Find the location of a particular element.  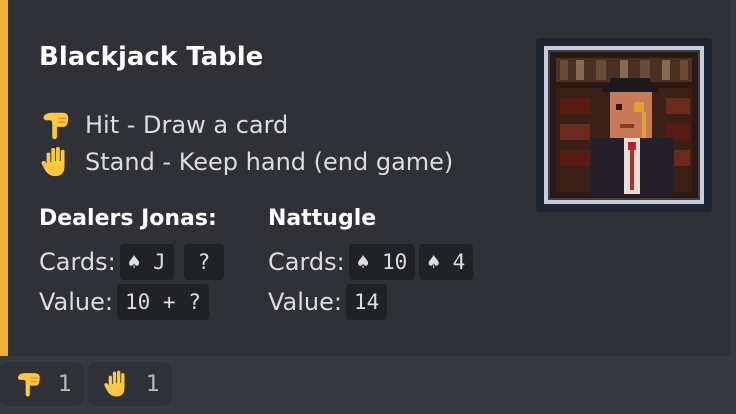

dealer-cards-label: Cards: is located at coordinates (77, 262).